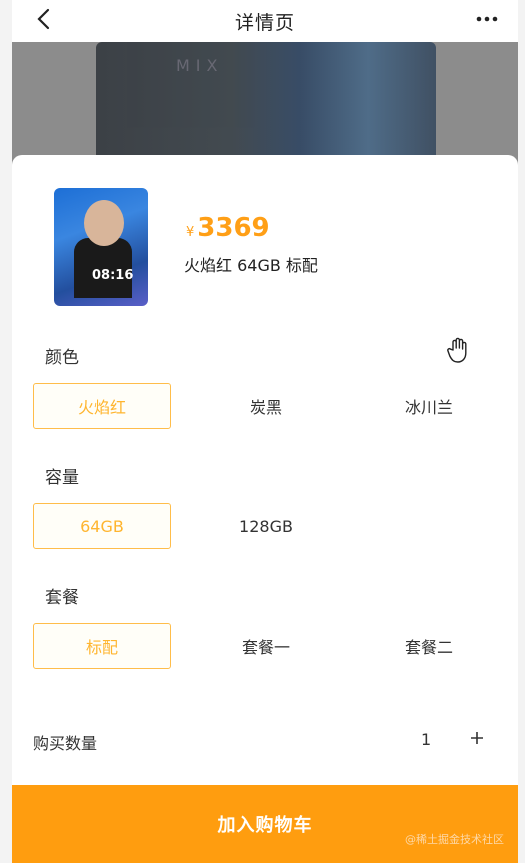  Describe the element at coordinates (190, 232) in the screenshot. I see `price-symbol: ¥` at that location.